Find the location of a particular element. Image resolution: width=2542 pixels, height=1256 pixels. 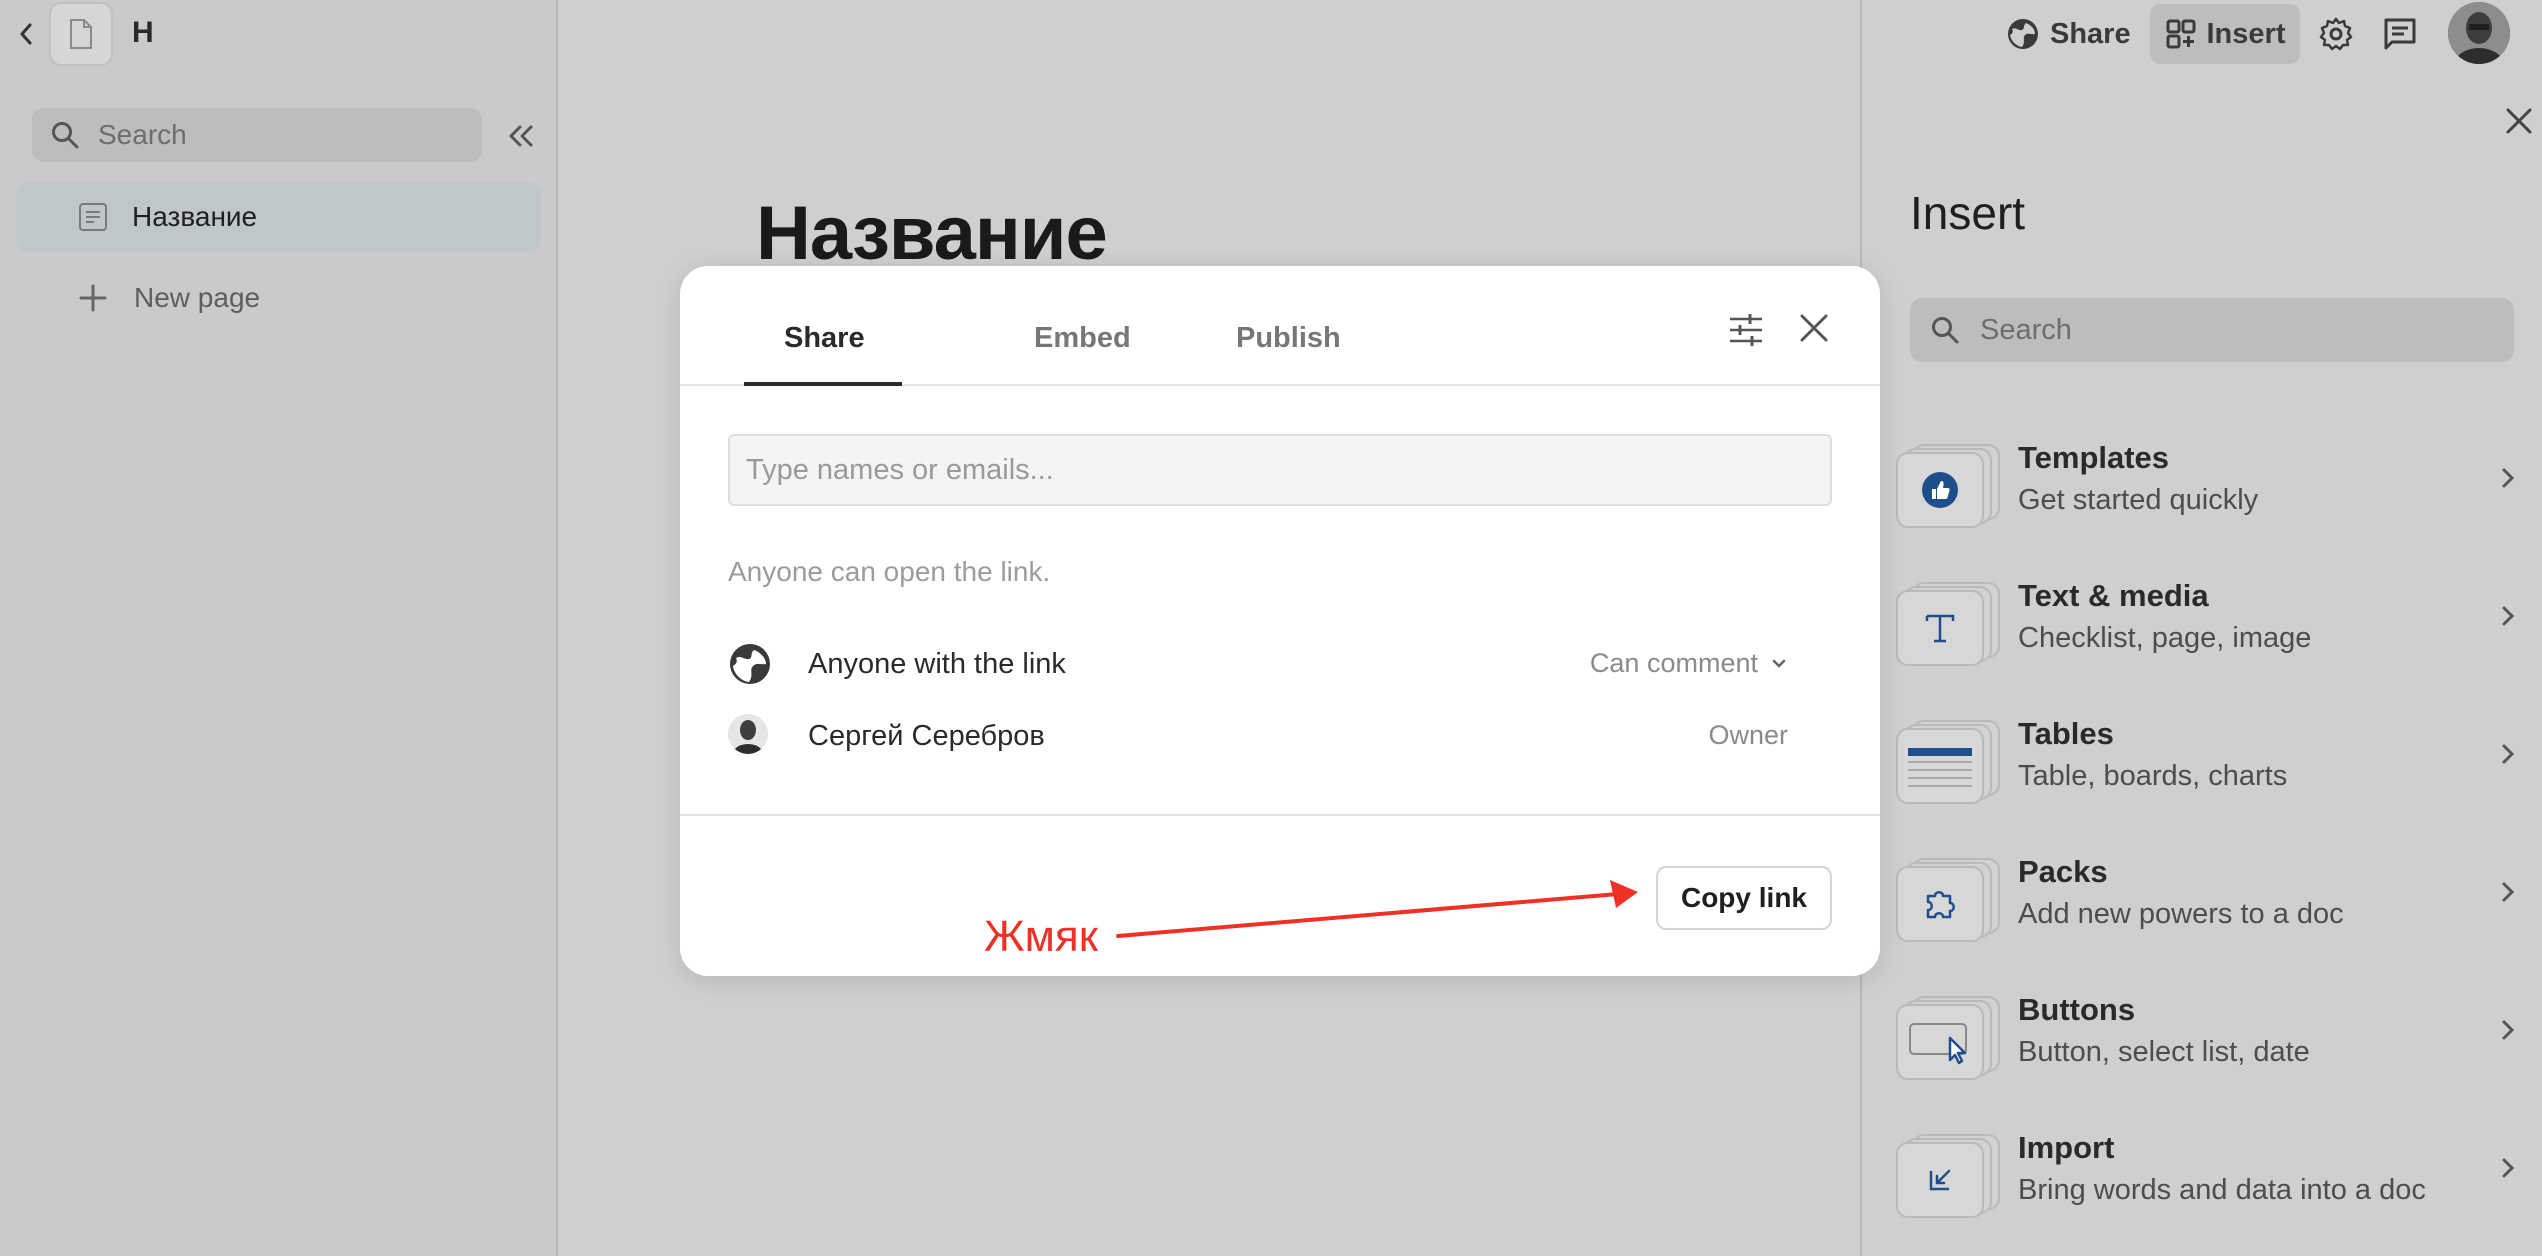

insert-button-label: Insert is located at coordinates (2246, 33).